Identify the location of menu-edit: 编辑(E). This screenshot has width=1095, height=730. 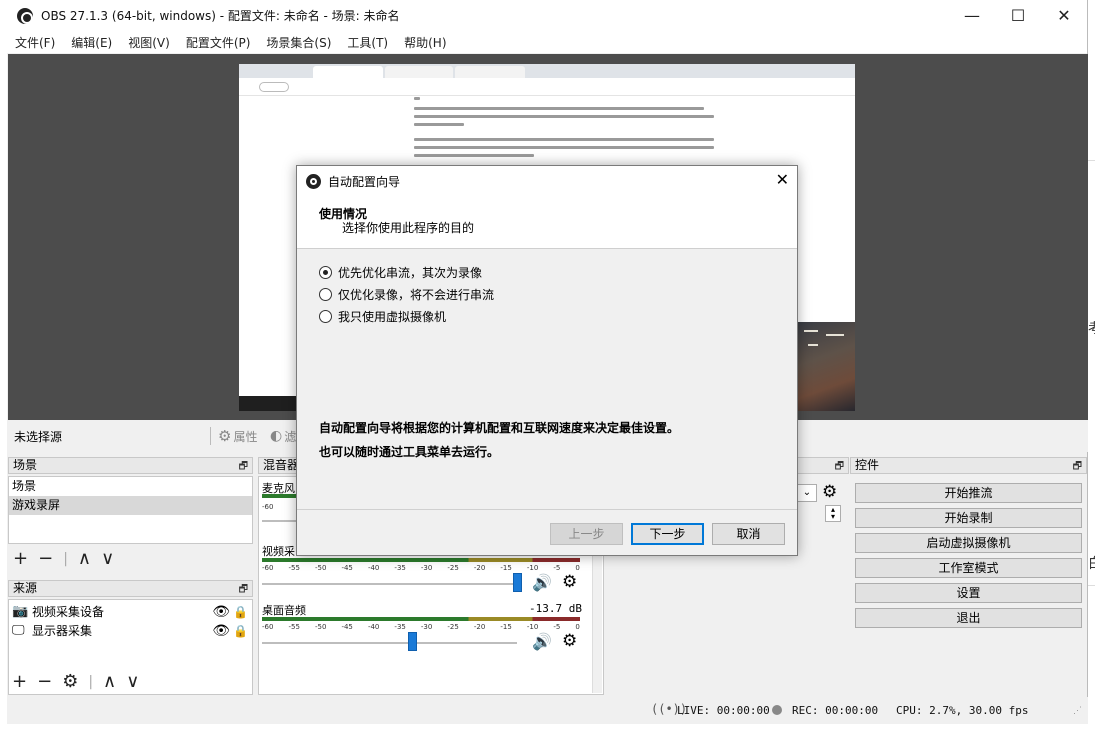
(91, 42).